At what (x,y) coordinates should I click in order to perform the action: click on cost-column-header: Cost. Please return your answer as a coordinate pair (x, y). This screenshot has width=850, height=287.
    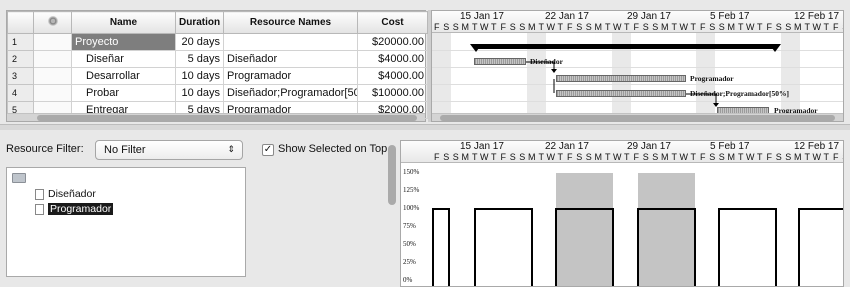
    Looking at the image, I should click on (392, 22).